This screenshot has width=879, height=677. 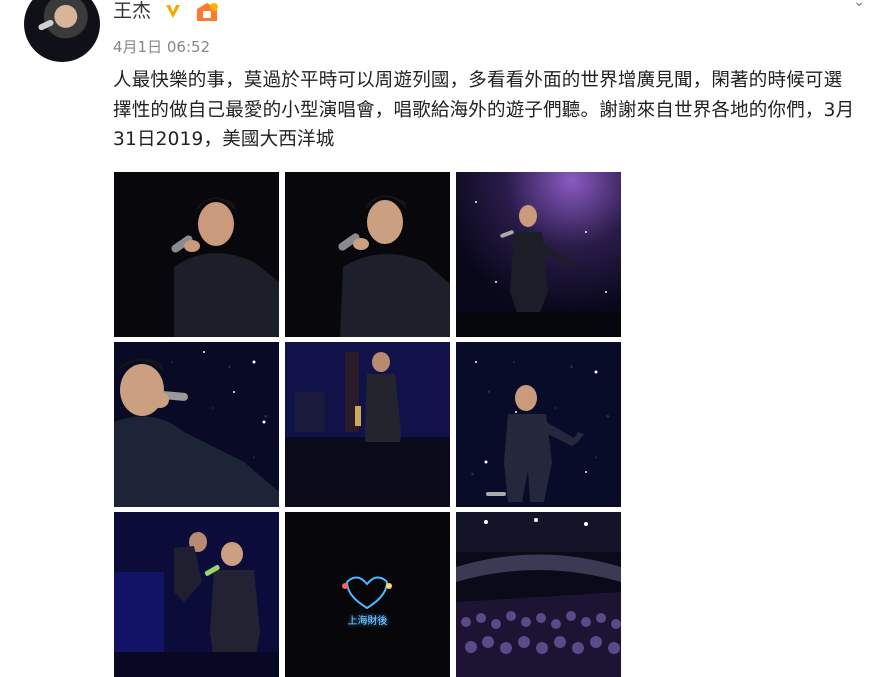 What do you see at coordinates (367, 594) in the screenshot?
I see `photo-8: 上海財後` at bounding box center [367, 594].